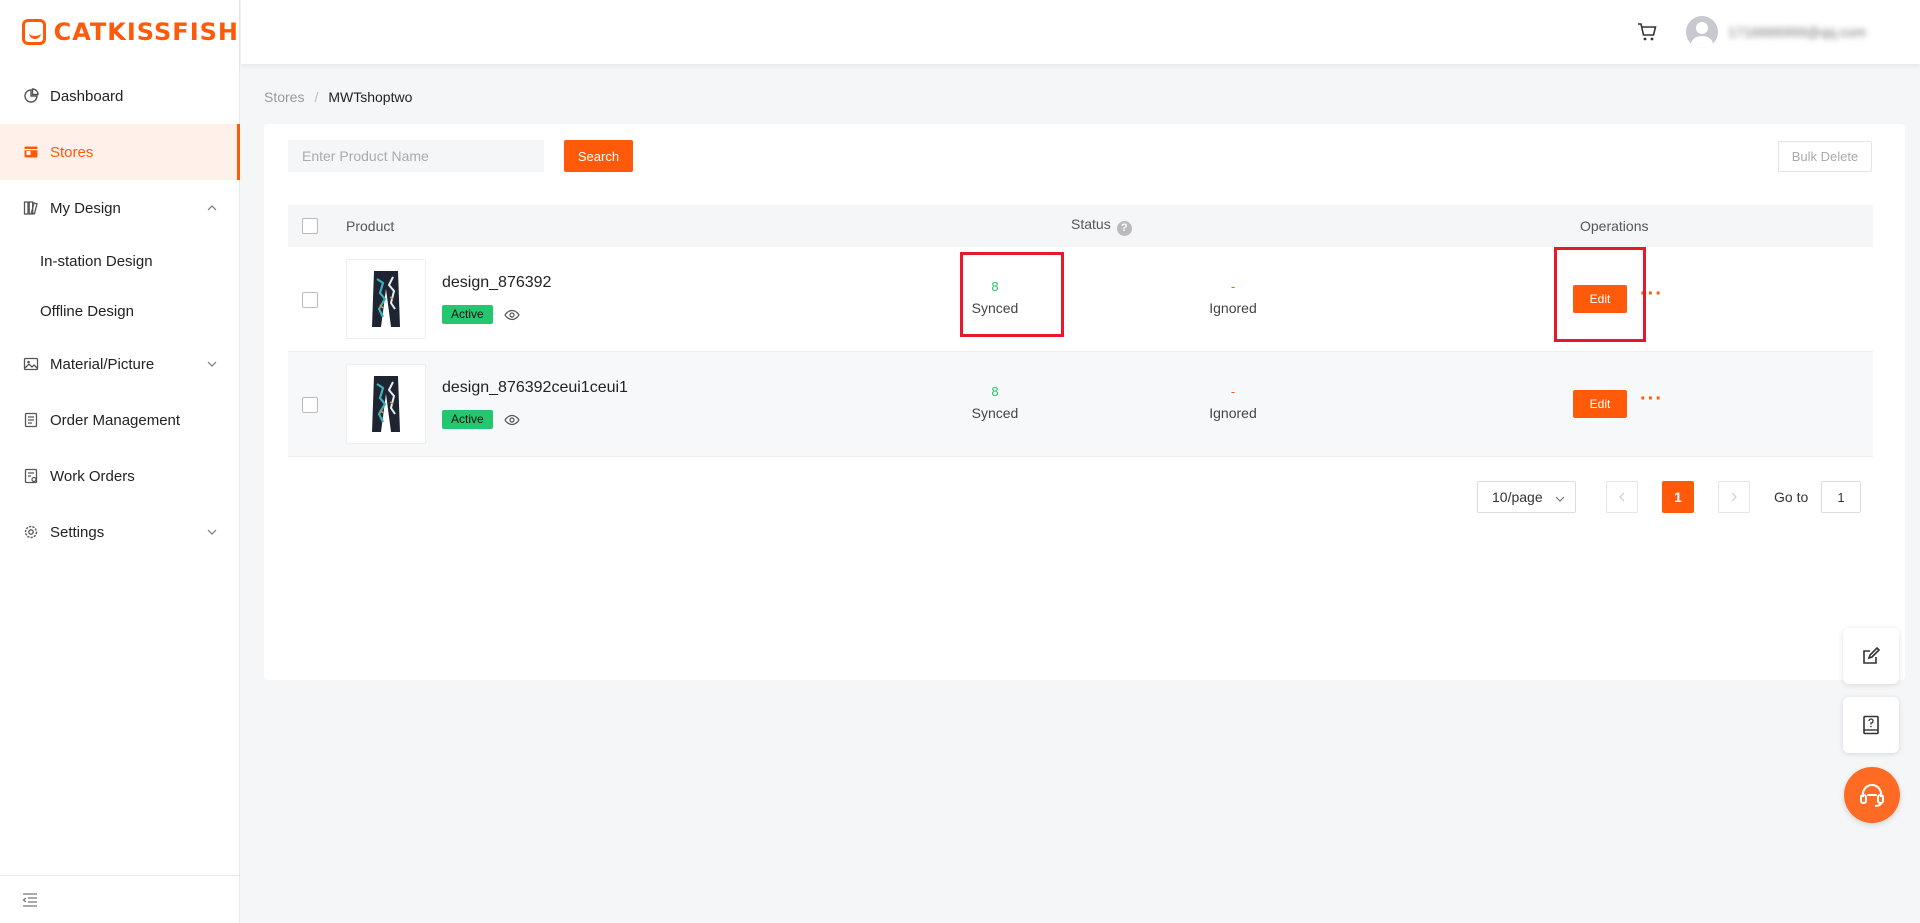  What do you see at coordinates (1517, 497) in the screenshot?
I see `page-size-value: 10/page` at bounding box center [1517, 497].